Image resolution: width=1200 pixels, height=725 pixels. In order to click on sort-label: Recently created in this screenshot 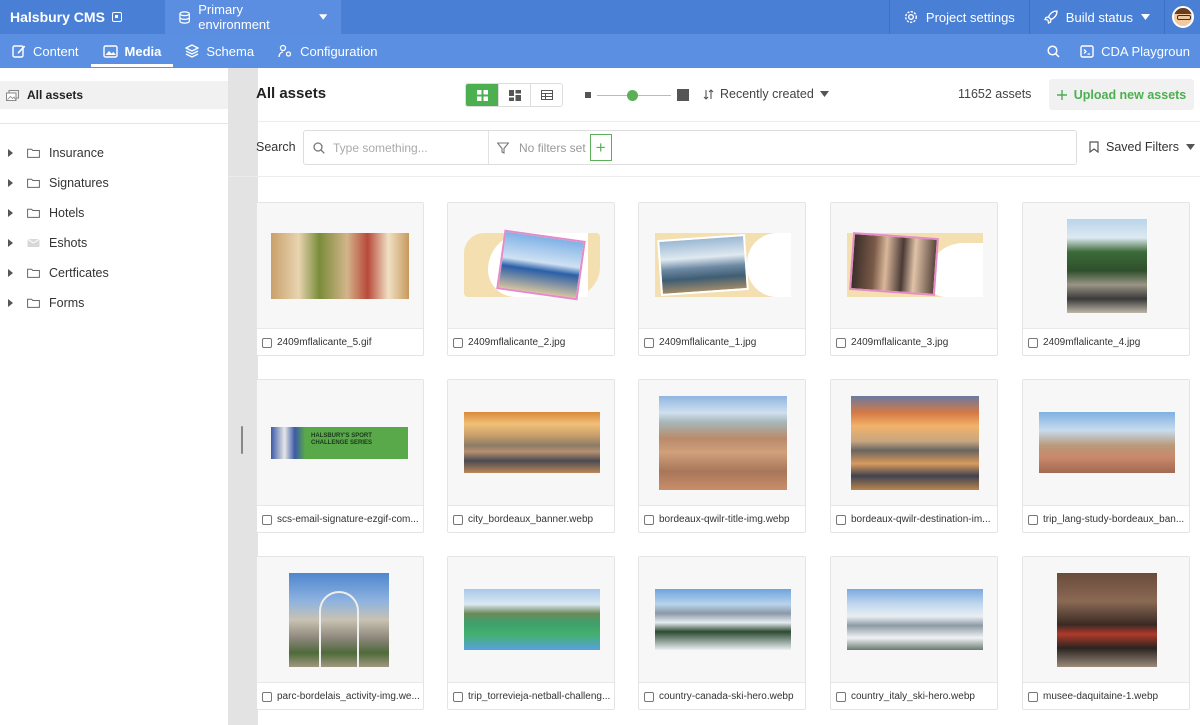, I will do `click(767, 94)`.